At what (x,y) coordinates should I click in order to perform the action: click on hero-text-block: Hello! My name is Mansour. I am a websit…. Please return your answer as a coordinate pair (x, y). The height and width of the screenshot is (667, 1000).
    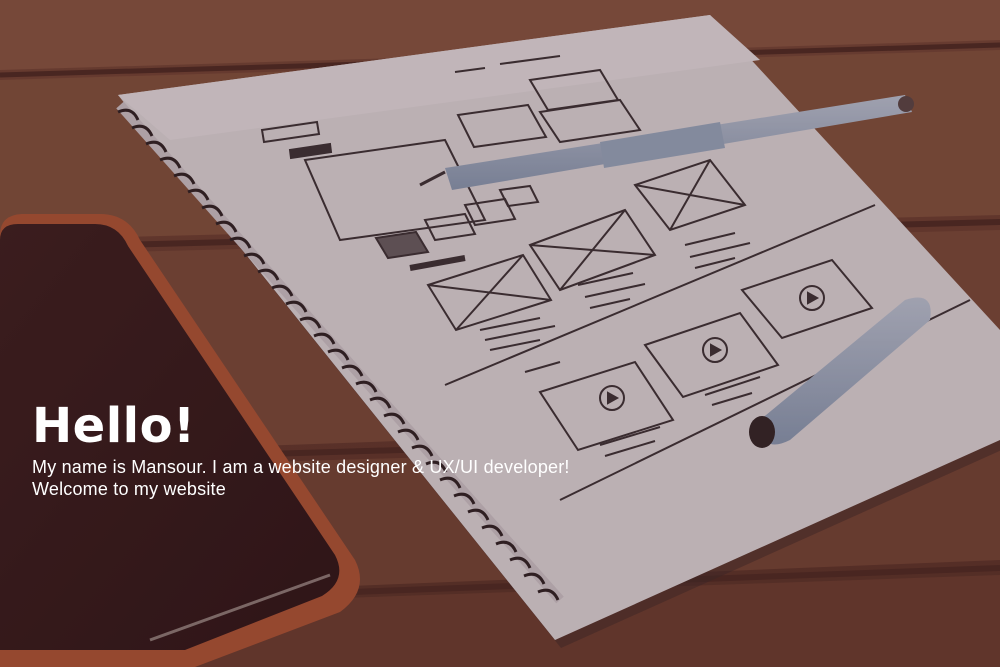
    Looking at the image, I should click on (382, 448).